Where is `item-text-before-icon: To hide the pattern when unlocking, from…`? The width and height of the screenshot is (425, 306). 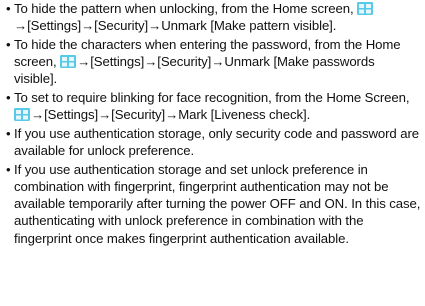 item-text-before-icon: To hide the pattern when unlocking, from… is located at coordinates (186, 8).